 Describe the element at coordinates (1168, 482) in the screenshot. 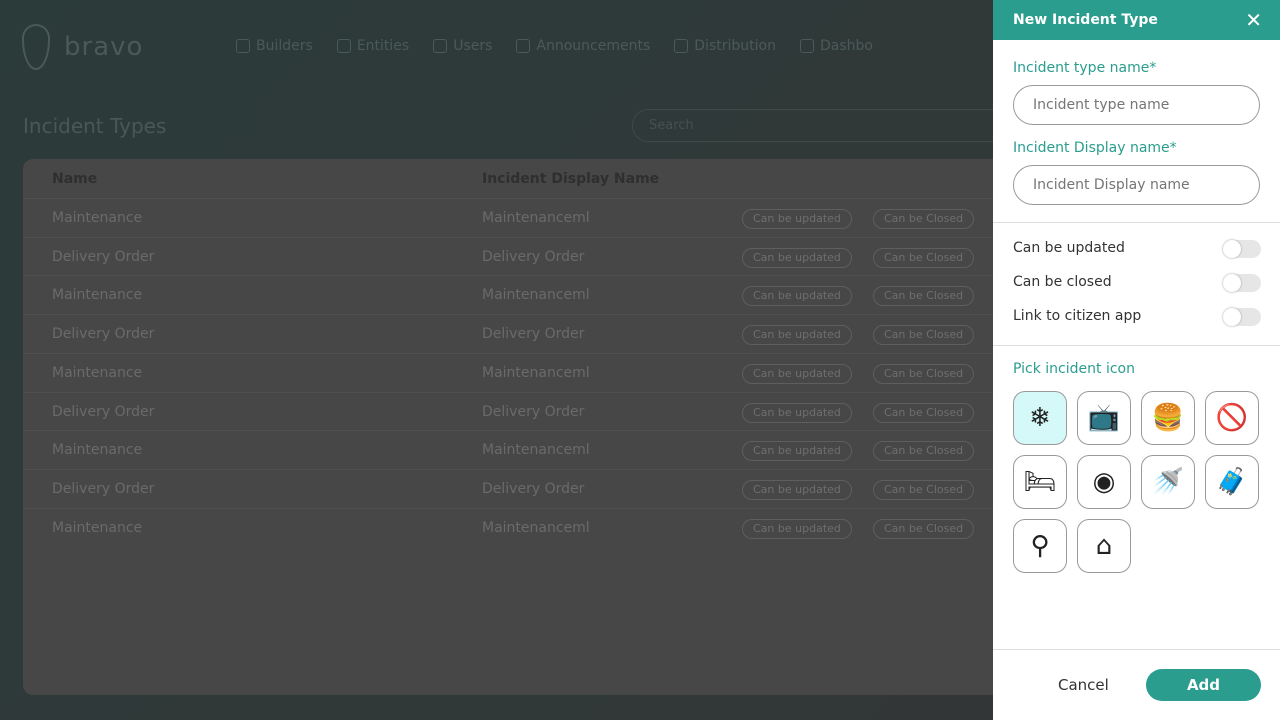

I see `shower-icon: 🚿` at that location.